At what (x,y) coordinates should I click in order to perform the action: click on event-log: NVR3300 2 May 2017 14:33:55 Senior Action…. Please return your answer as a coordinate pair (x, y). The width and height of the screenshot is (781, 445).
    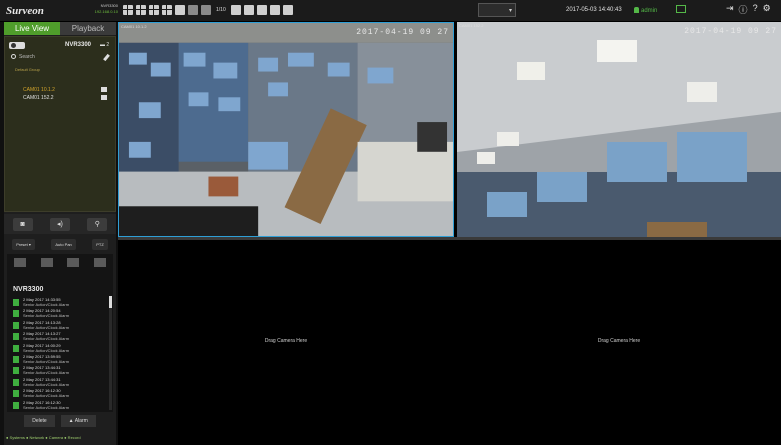
    Looking at the image, I should click on (60, 333).